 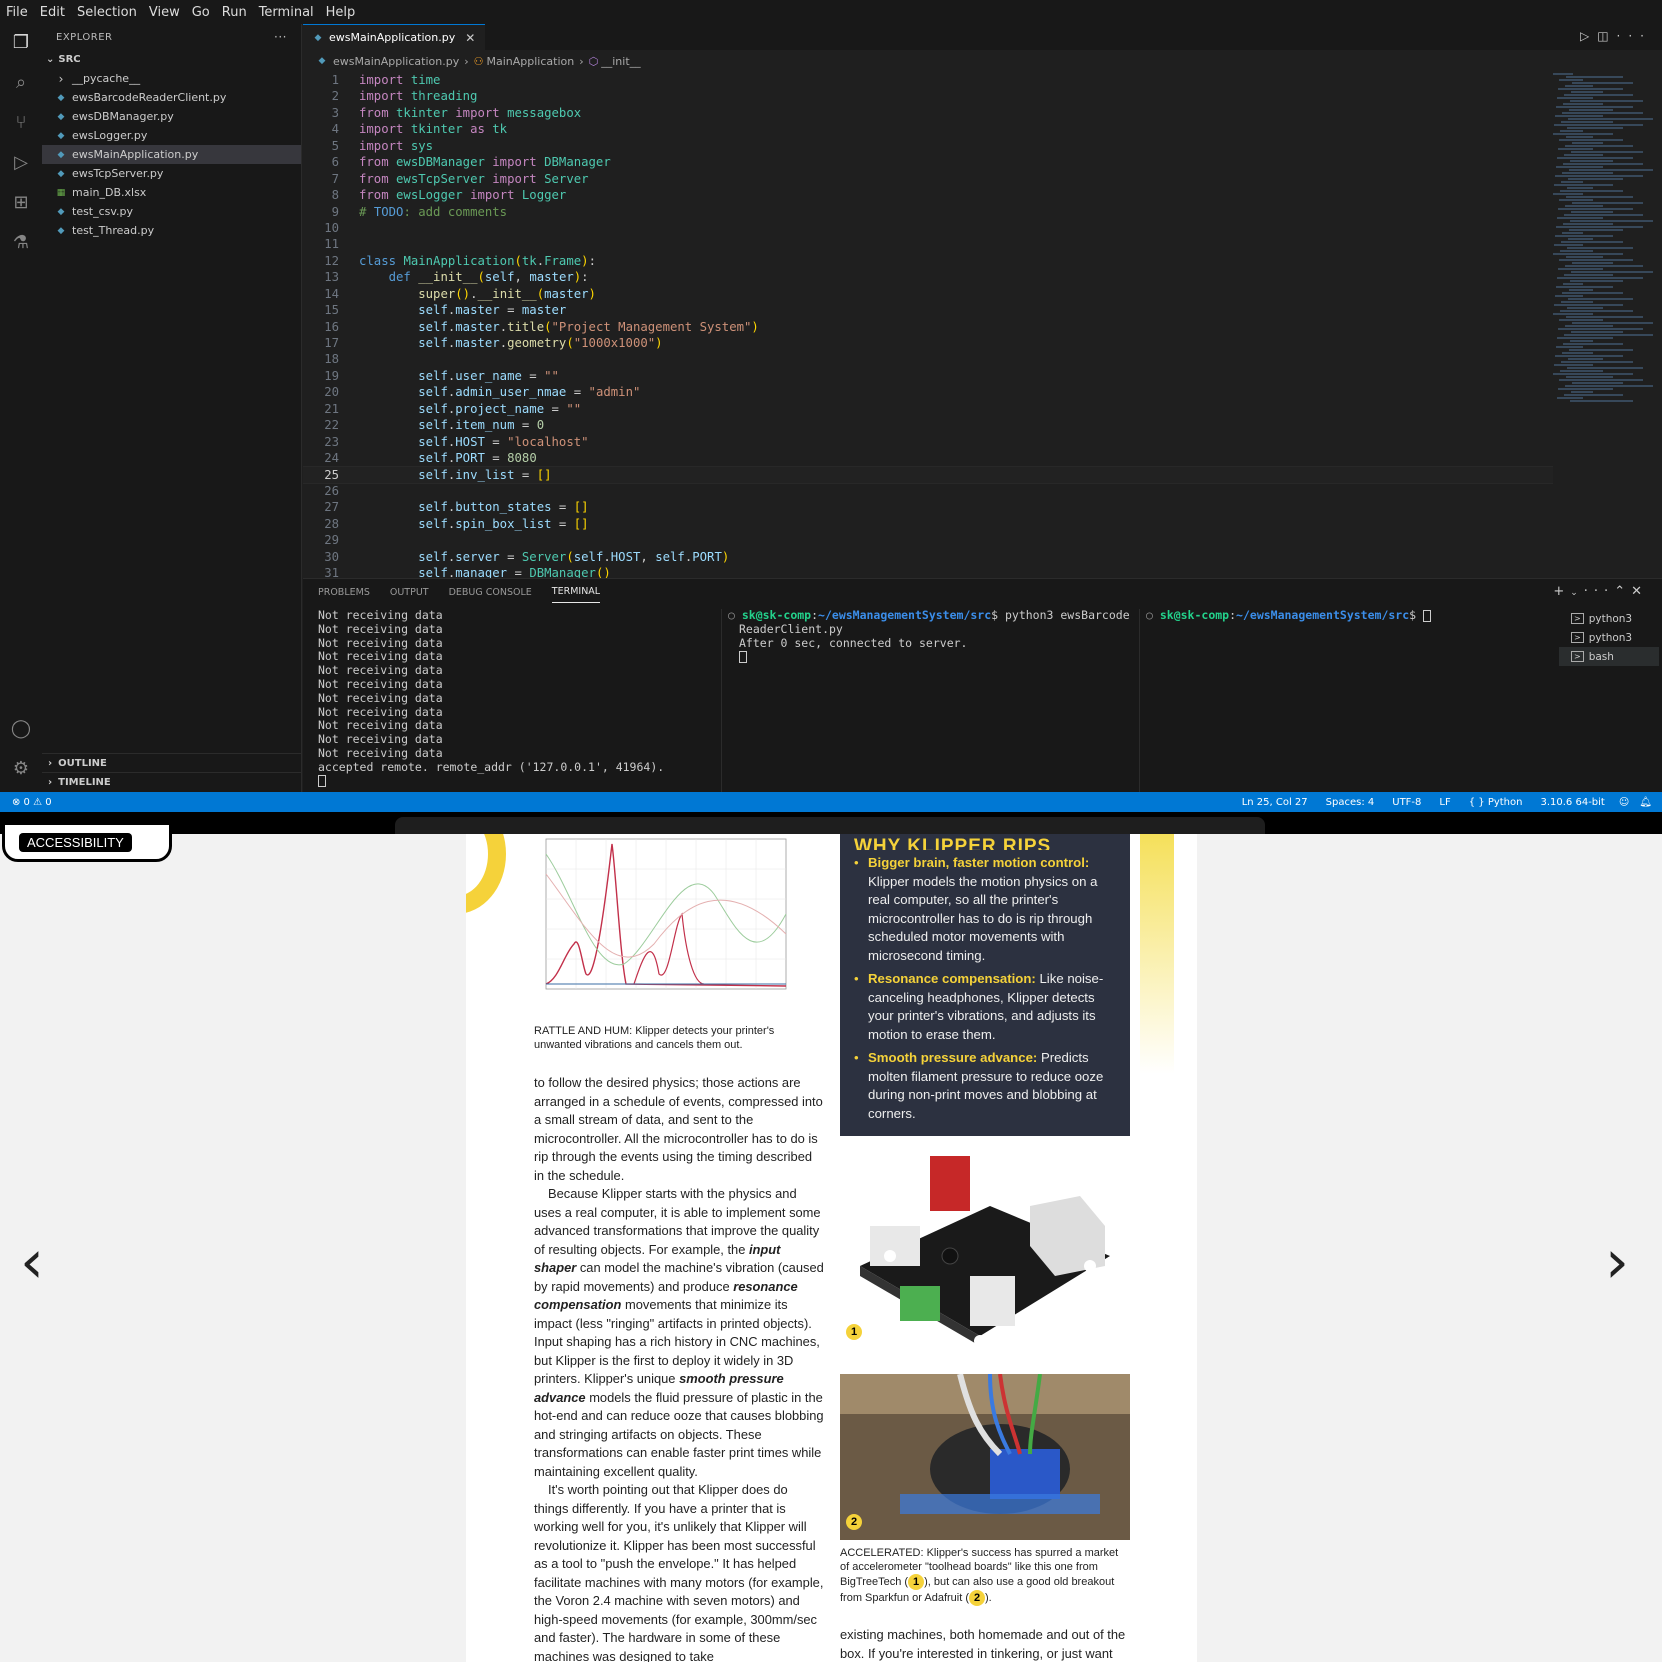 What do you see at coordinates (21, 242) in the screenshot?
I see `testing-icon: ⚗` at bounding box center [21, 242].